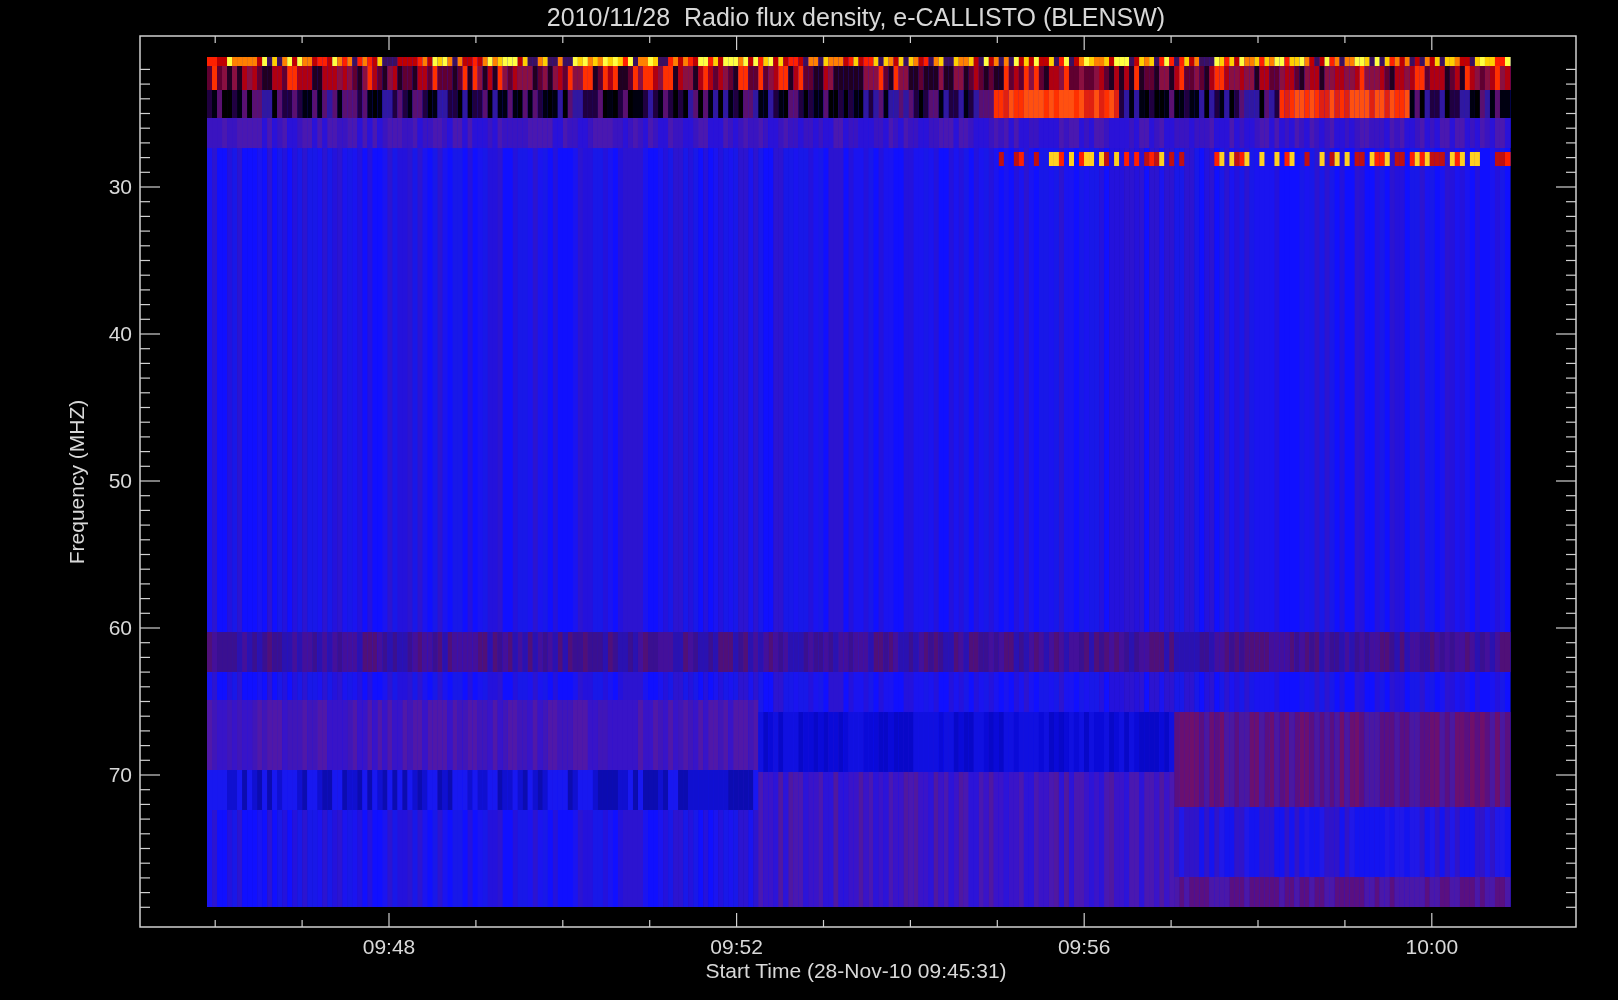 Image resolution: width=1618 pixels, height=1000 pixels. I want to click on x-tick-label: 09:48, so click(389, 946).